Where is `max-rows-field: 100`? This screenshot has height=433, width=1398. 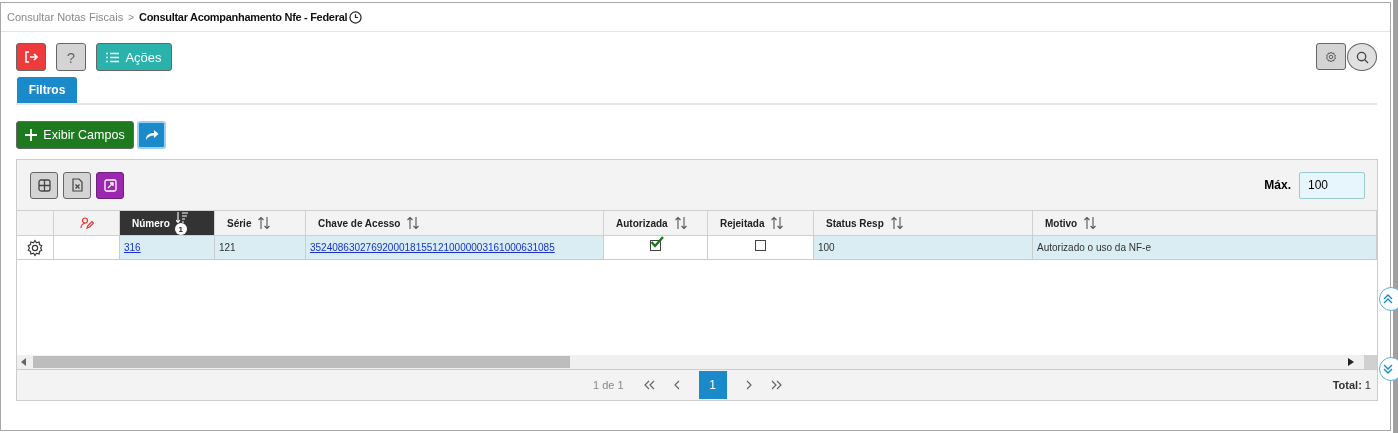
max-rows-field: 100 is located at coordinates (1332, 185).